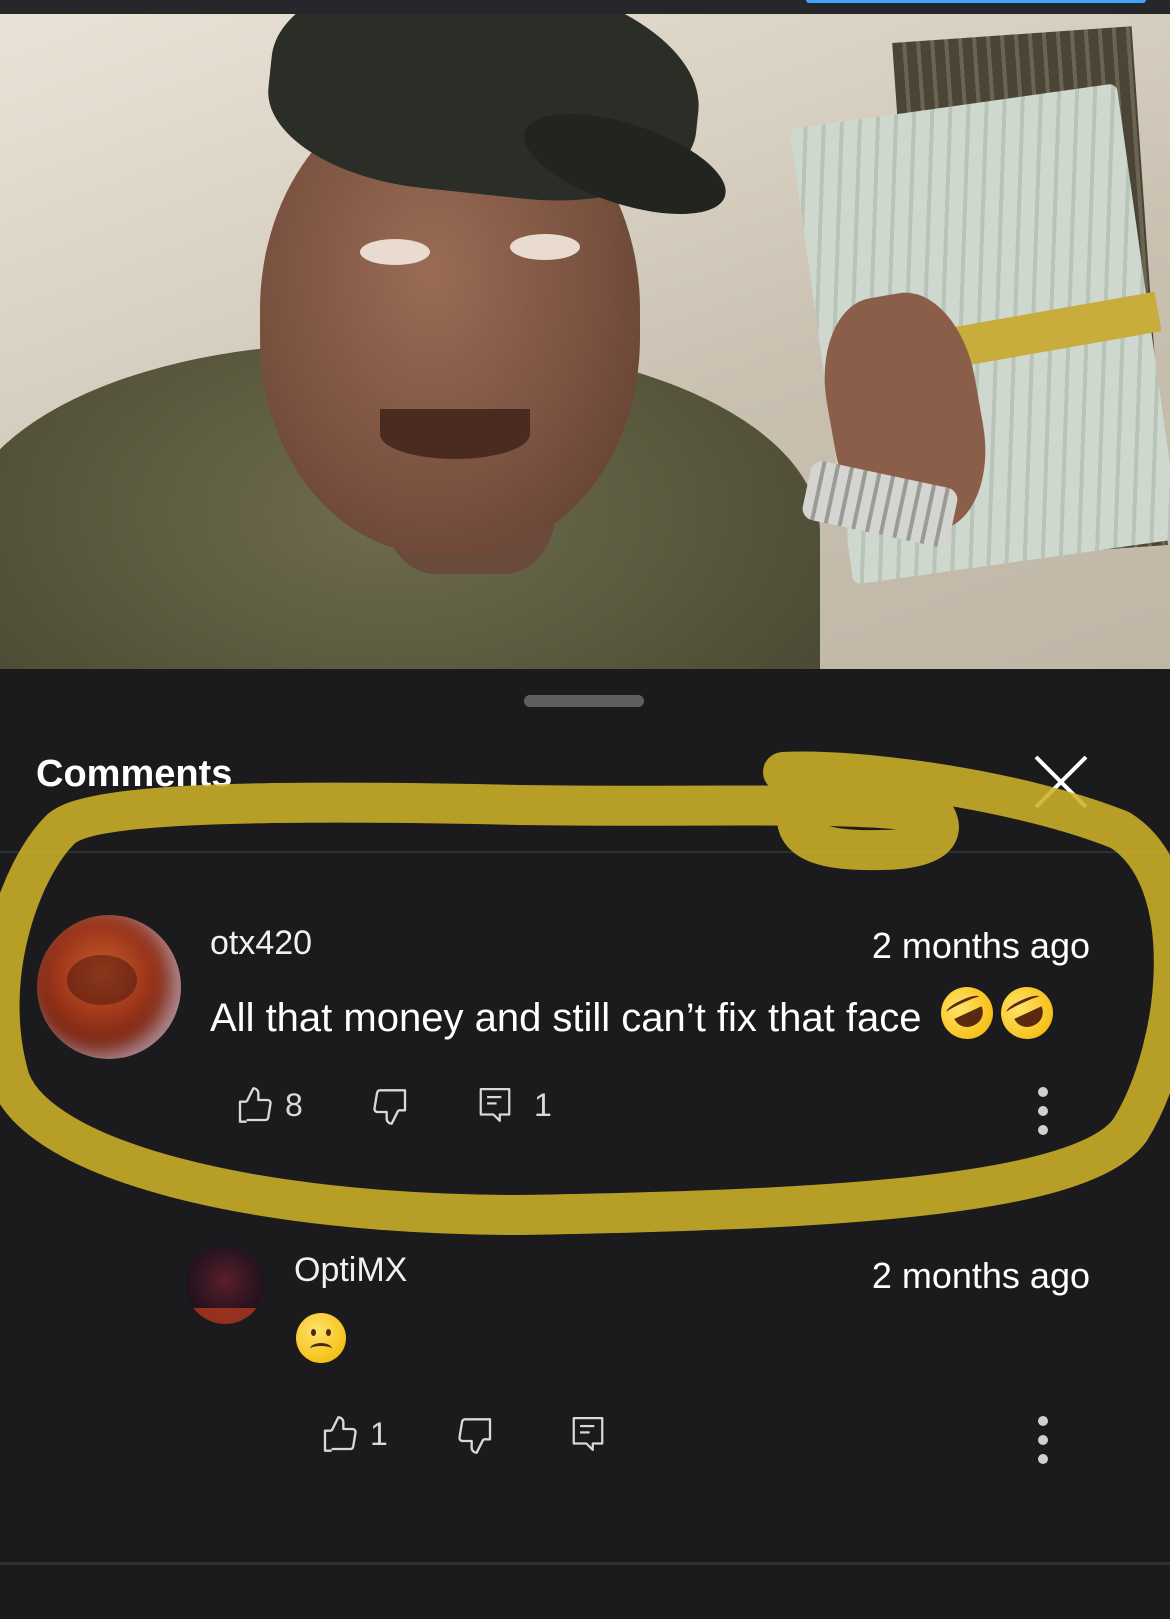 This screenshot has height=1619, width=1170. What do you see at coordinates (543, 1104) in the screenshot?
I see `reply-count: 1` at bounding box center [543, 1104].